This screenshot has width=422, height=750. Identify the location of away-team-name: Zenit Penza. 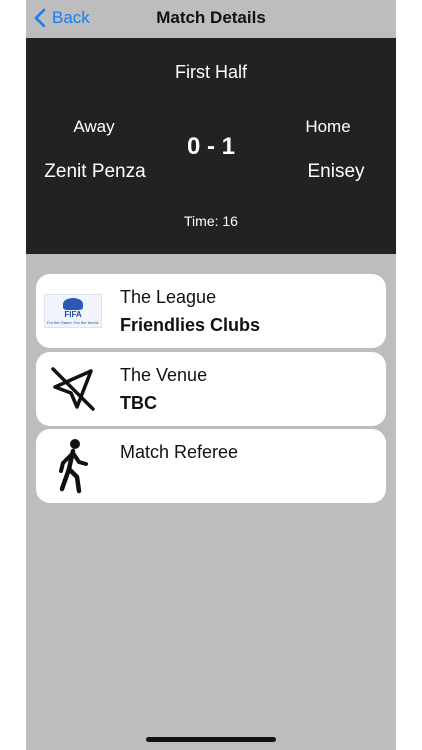
(95, 171).